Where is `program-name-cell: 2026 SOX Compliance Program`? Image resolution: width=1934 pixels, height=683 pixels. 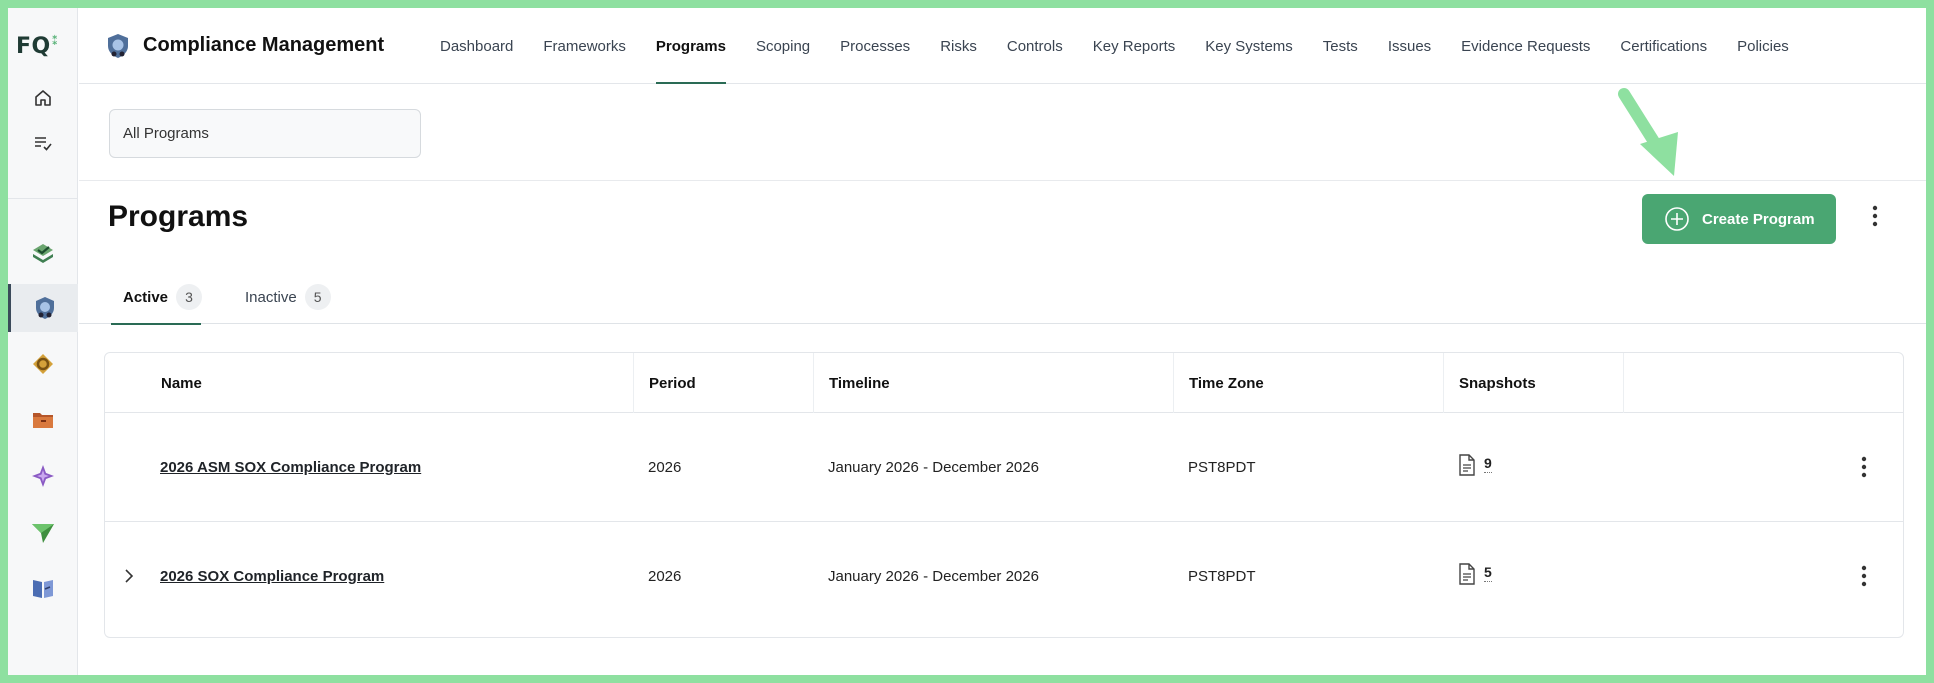
program-name-cell: 2026 SOX Compliance Program is located at coordinates (272, 576).